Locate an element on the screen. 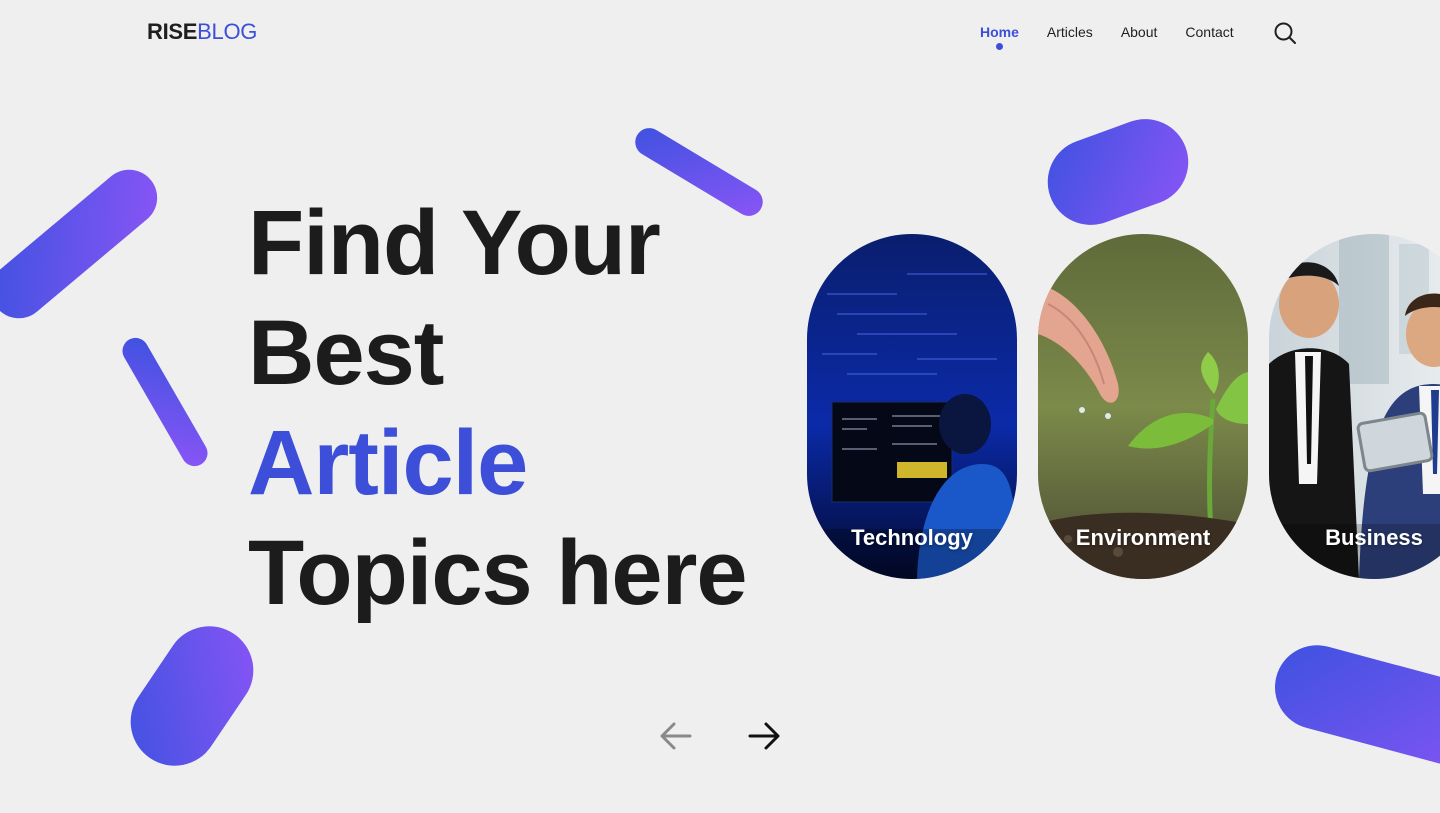 This screenshot has height=813, width=1440. carousel-next-button is located at coordinates (764, 736).